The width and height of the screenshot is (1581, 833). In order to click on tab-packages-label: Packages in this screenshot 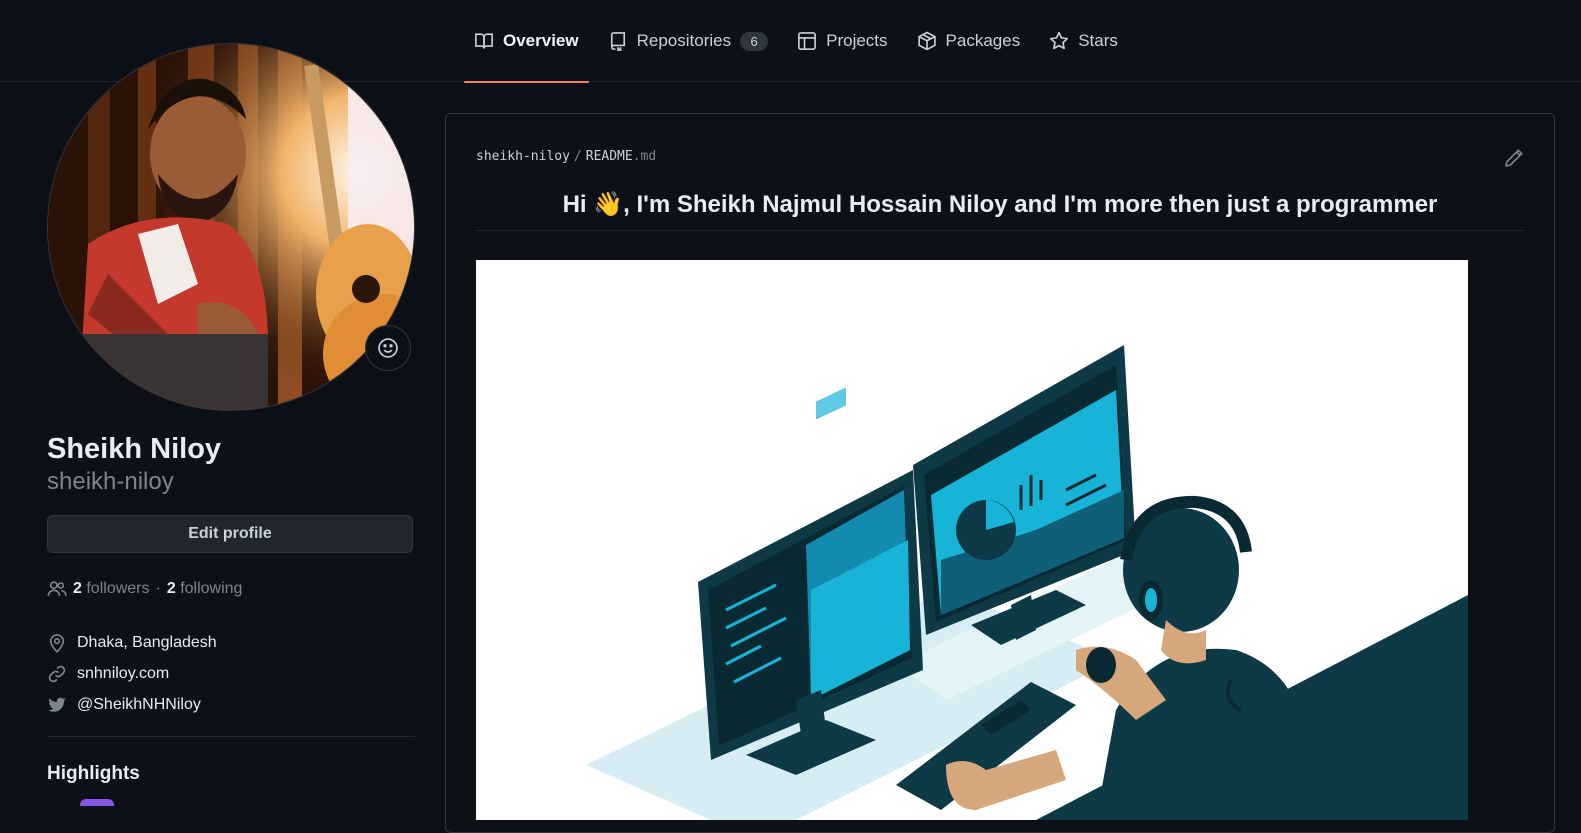, I will do `click(983, 40)`.